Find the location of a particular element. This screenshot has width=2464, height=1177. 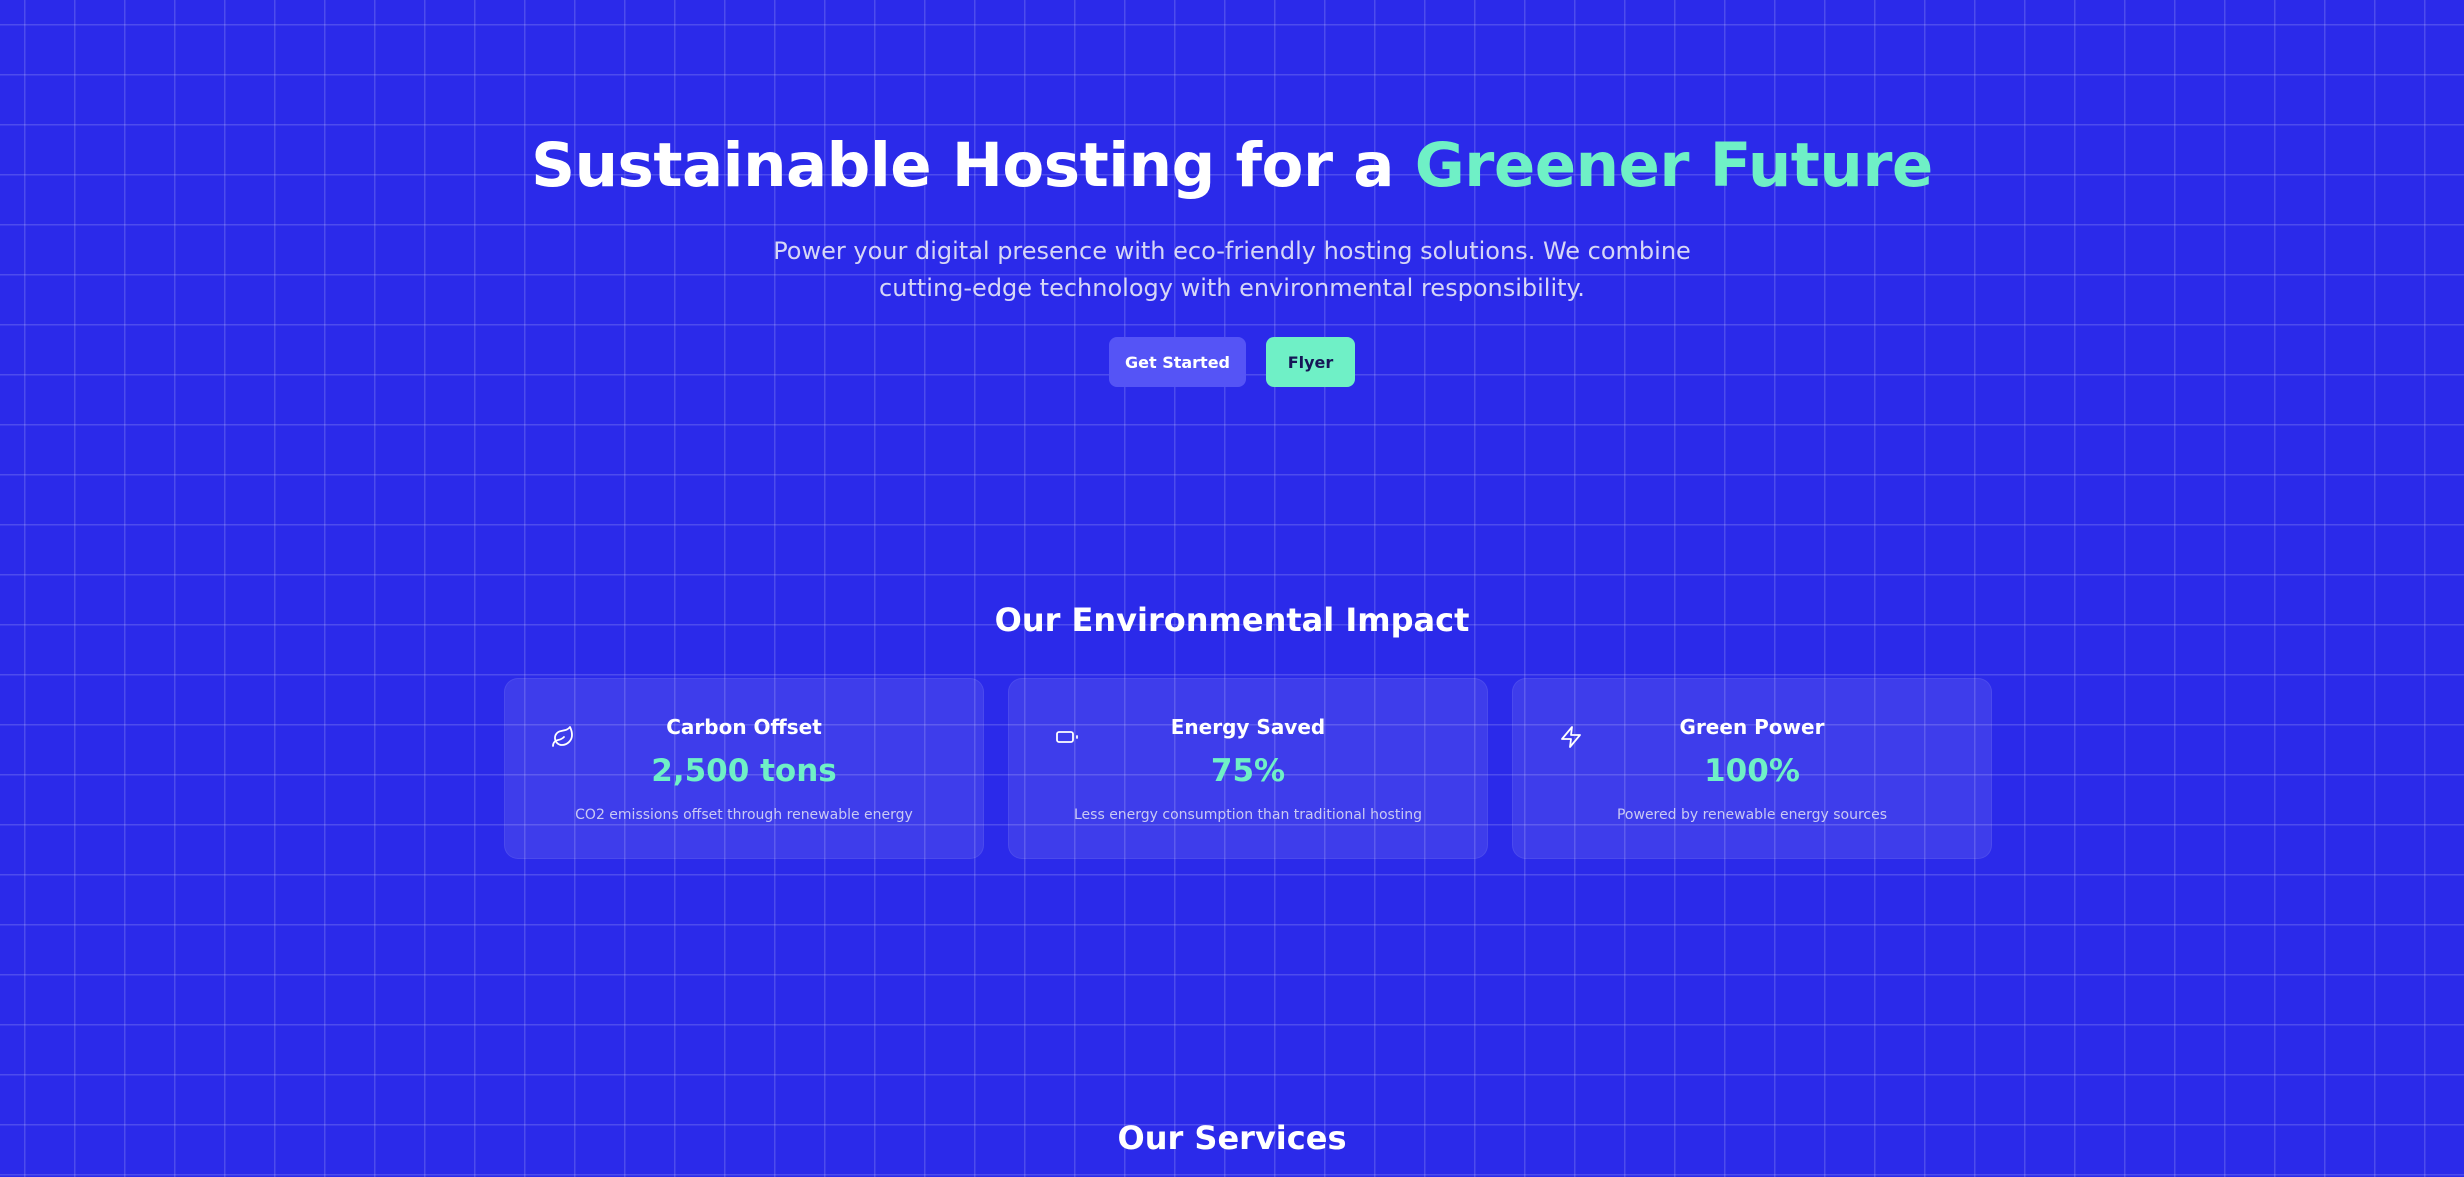

hero-title-main: Sustainable Hosting for a is located at coordinates (973, 165).